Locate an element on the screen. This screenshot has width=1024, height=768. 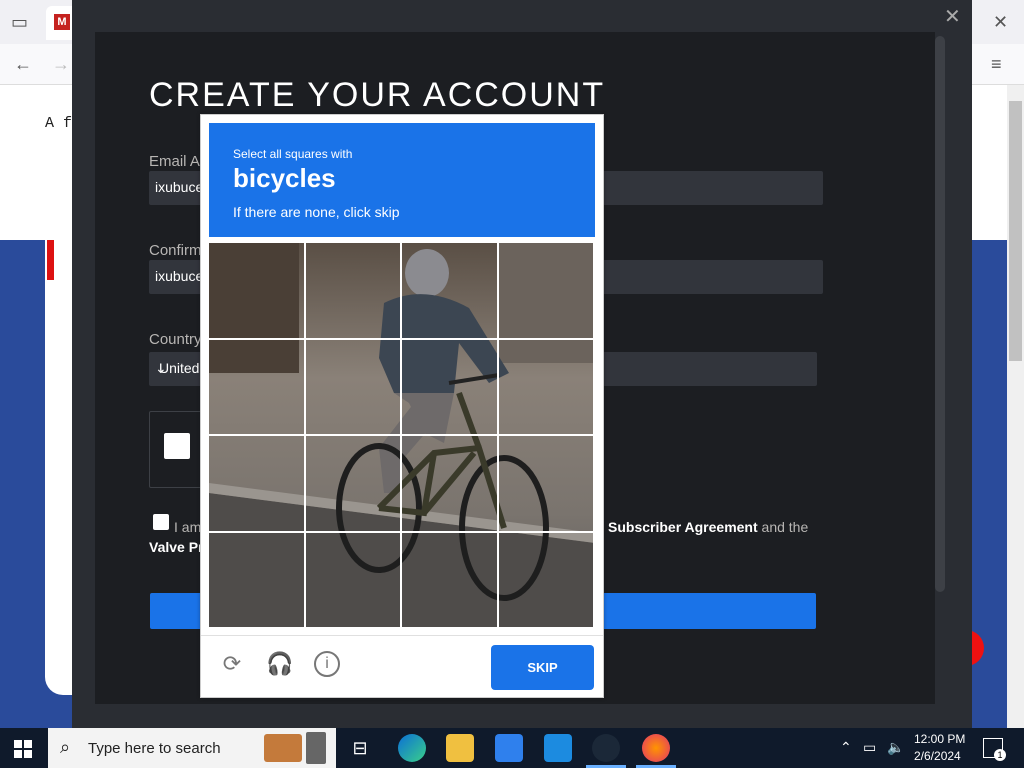
volume-muted-icon: 🔈 is located at coordinates (895, 747).